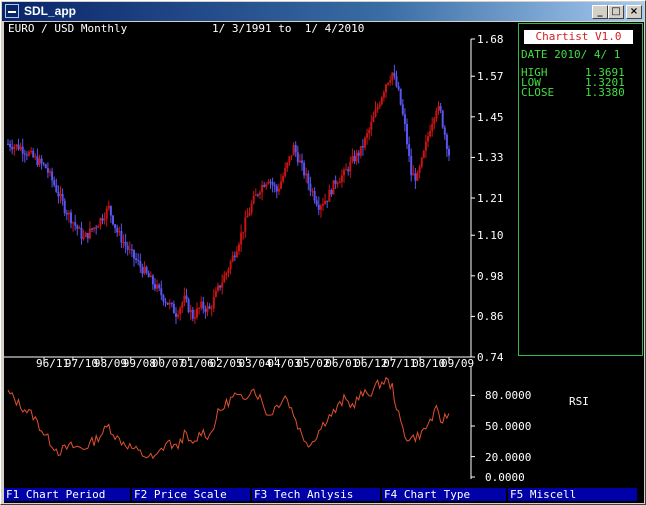 The height and width of the screenshot is (505, 646). I want to click on title-bar: SDL_app _ □ ×, so click(323, 11).